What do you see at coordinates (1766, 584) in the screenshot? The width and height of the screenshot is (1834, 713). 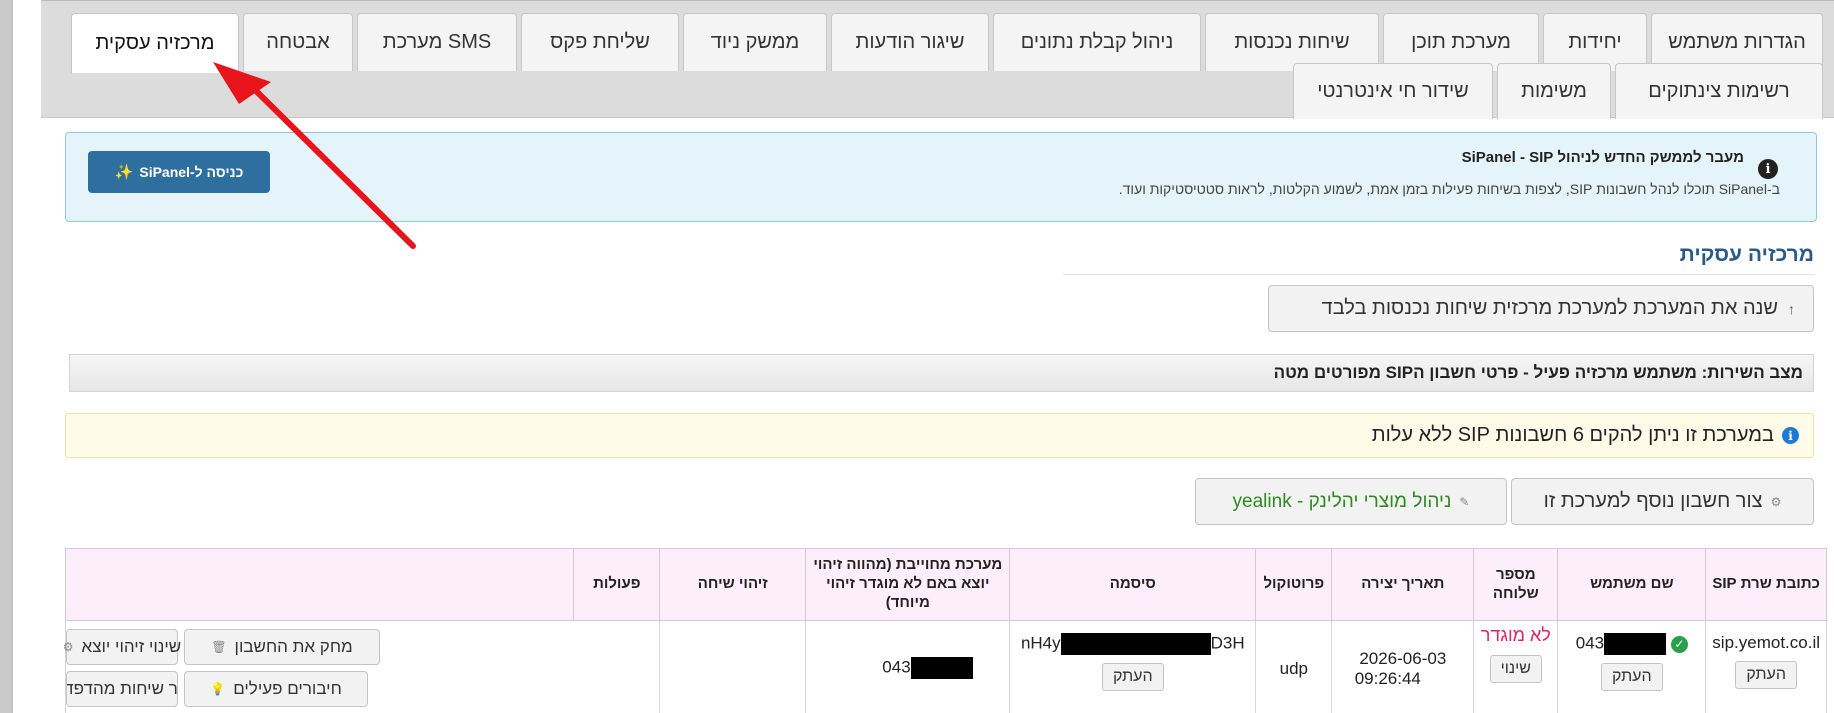 I see `header-server: כתובת שרת SIP` at bounding box center [1766, 584].